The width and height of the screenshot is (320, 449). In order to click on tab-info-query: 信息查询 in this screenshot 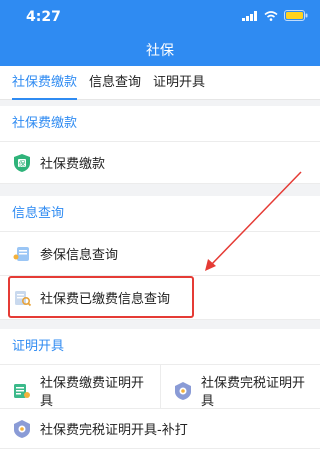, I will do `click(115, 83)`.